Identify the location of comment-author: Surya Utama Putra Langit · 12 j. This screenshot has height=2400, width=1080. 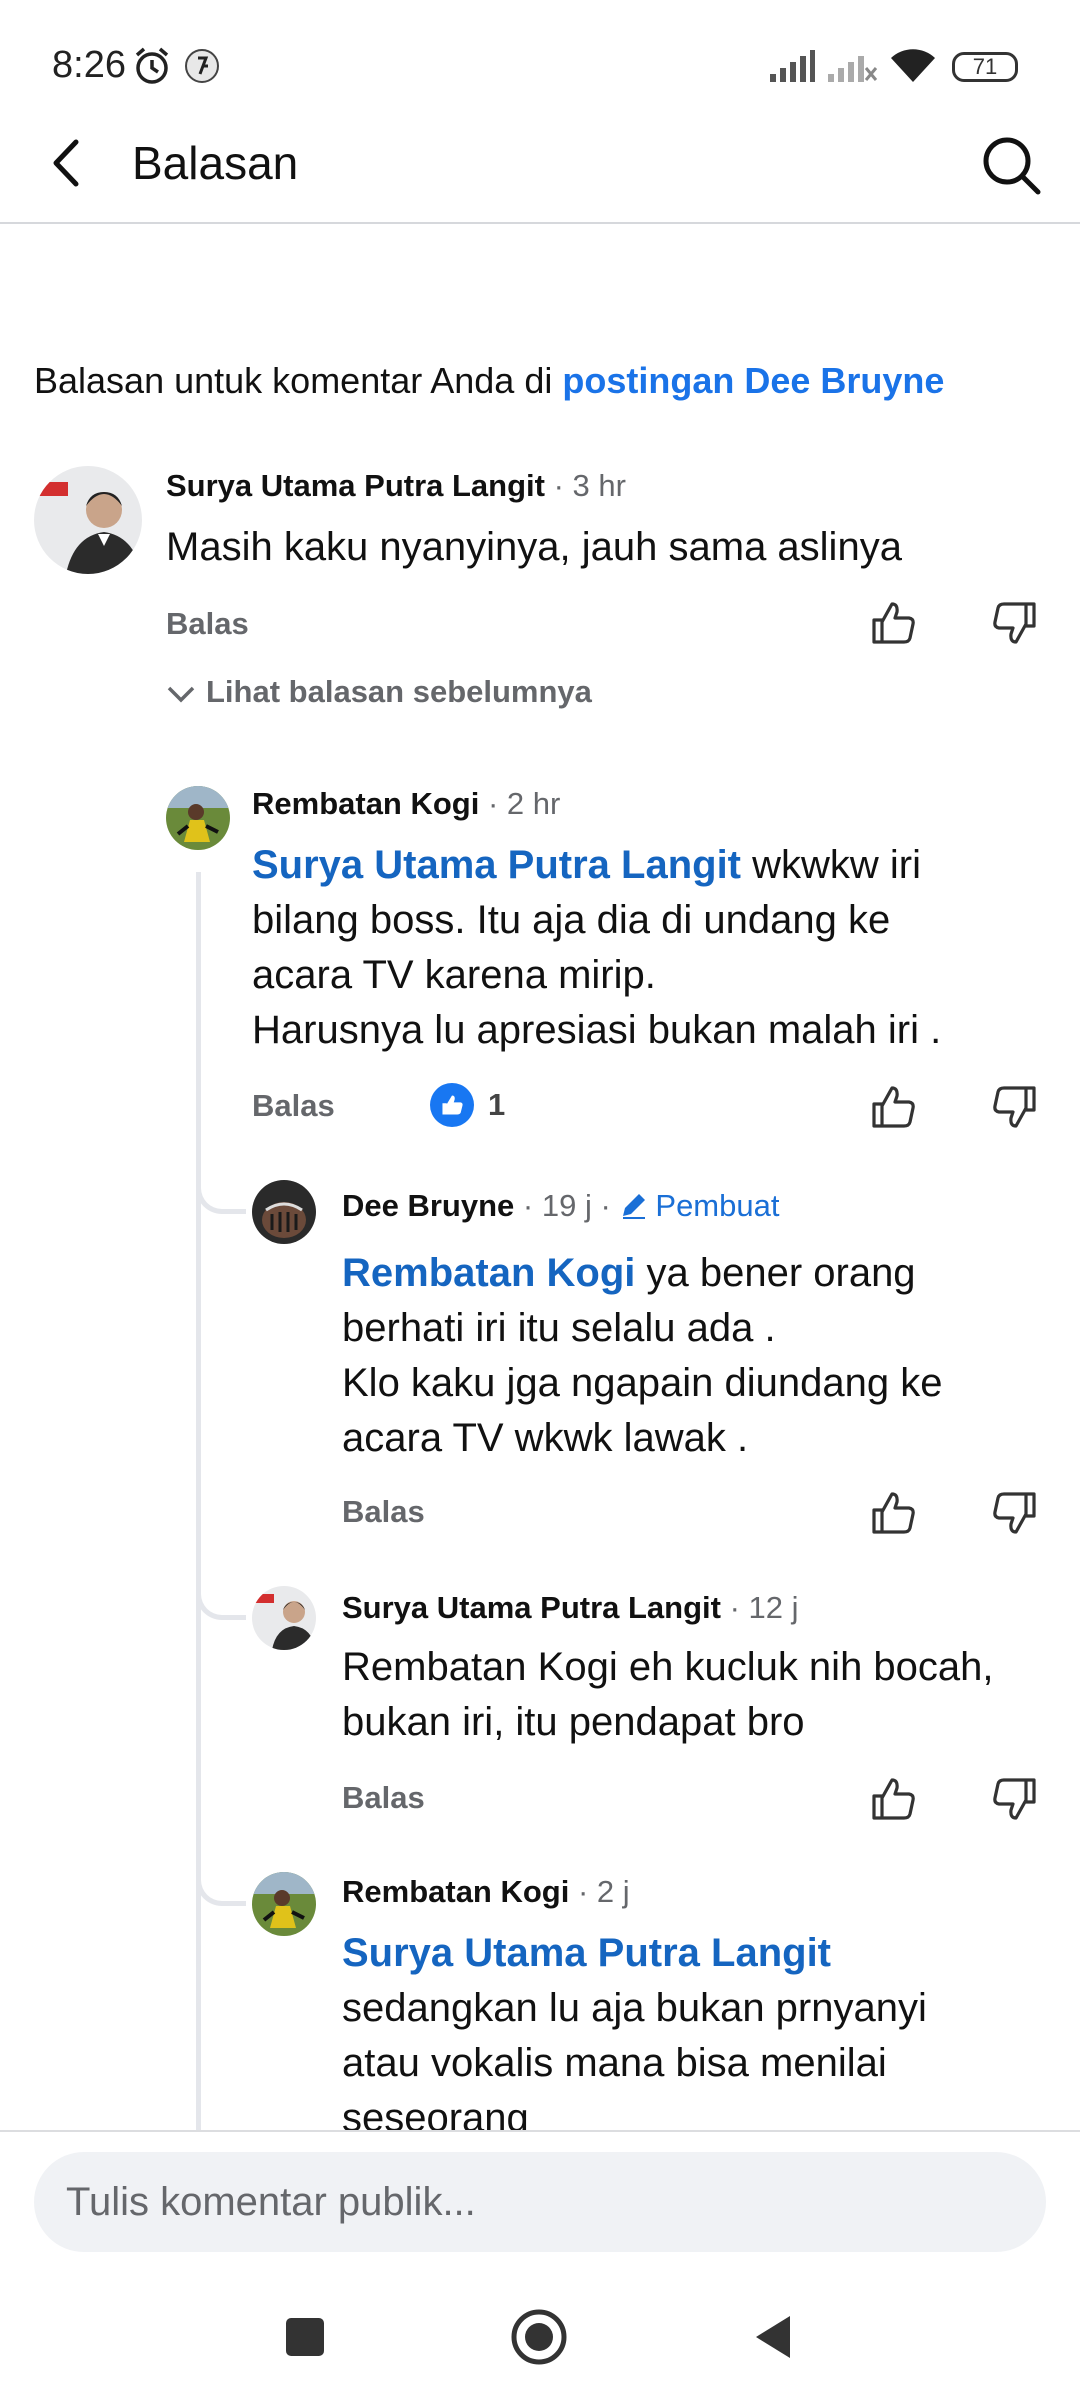
(570, 1608).